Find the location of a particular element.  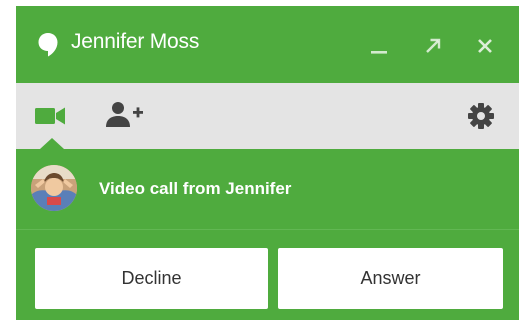

video-camera-icon is located at coordinates (50, 116).